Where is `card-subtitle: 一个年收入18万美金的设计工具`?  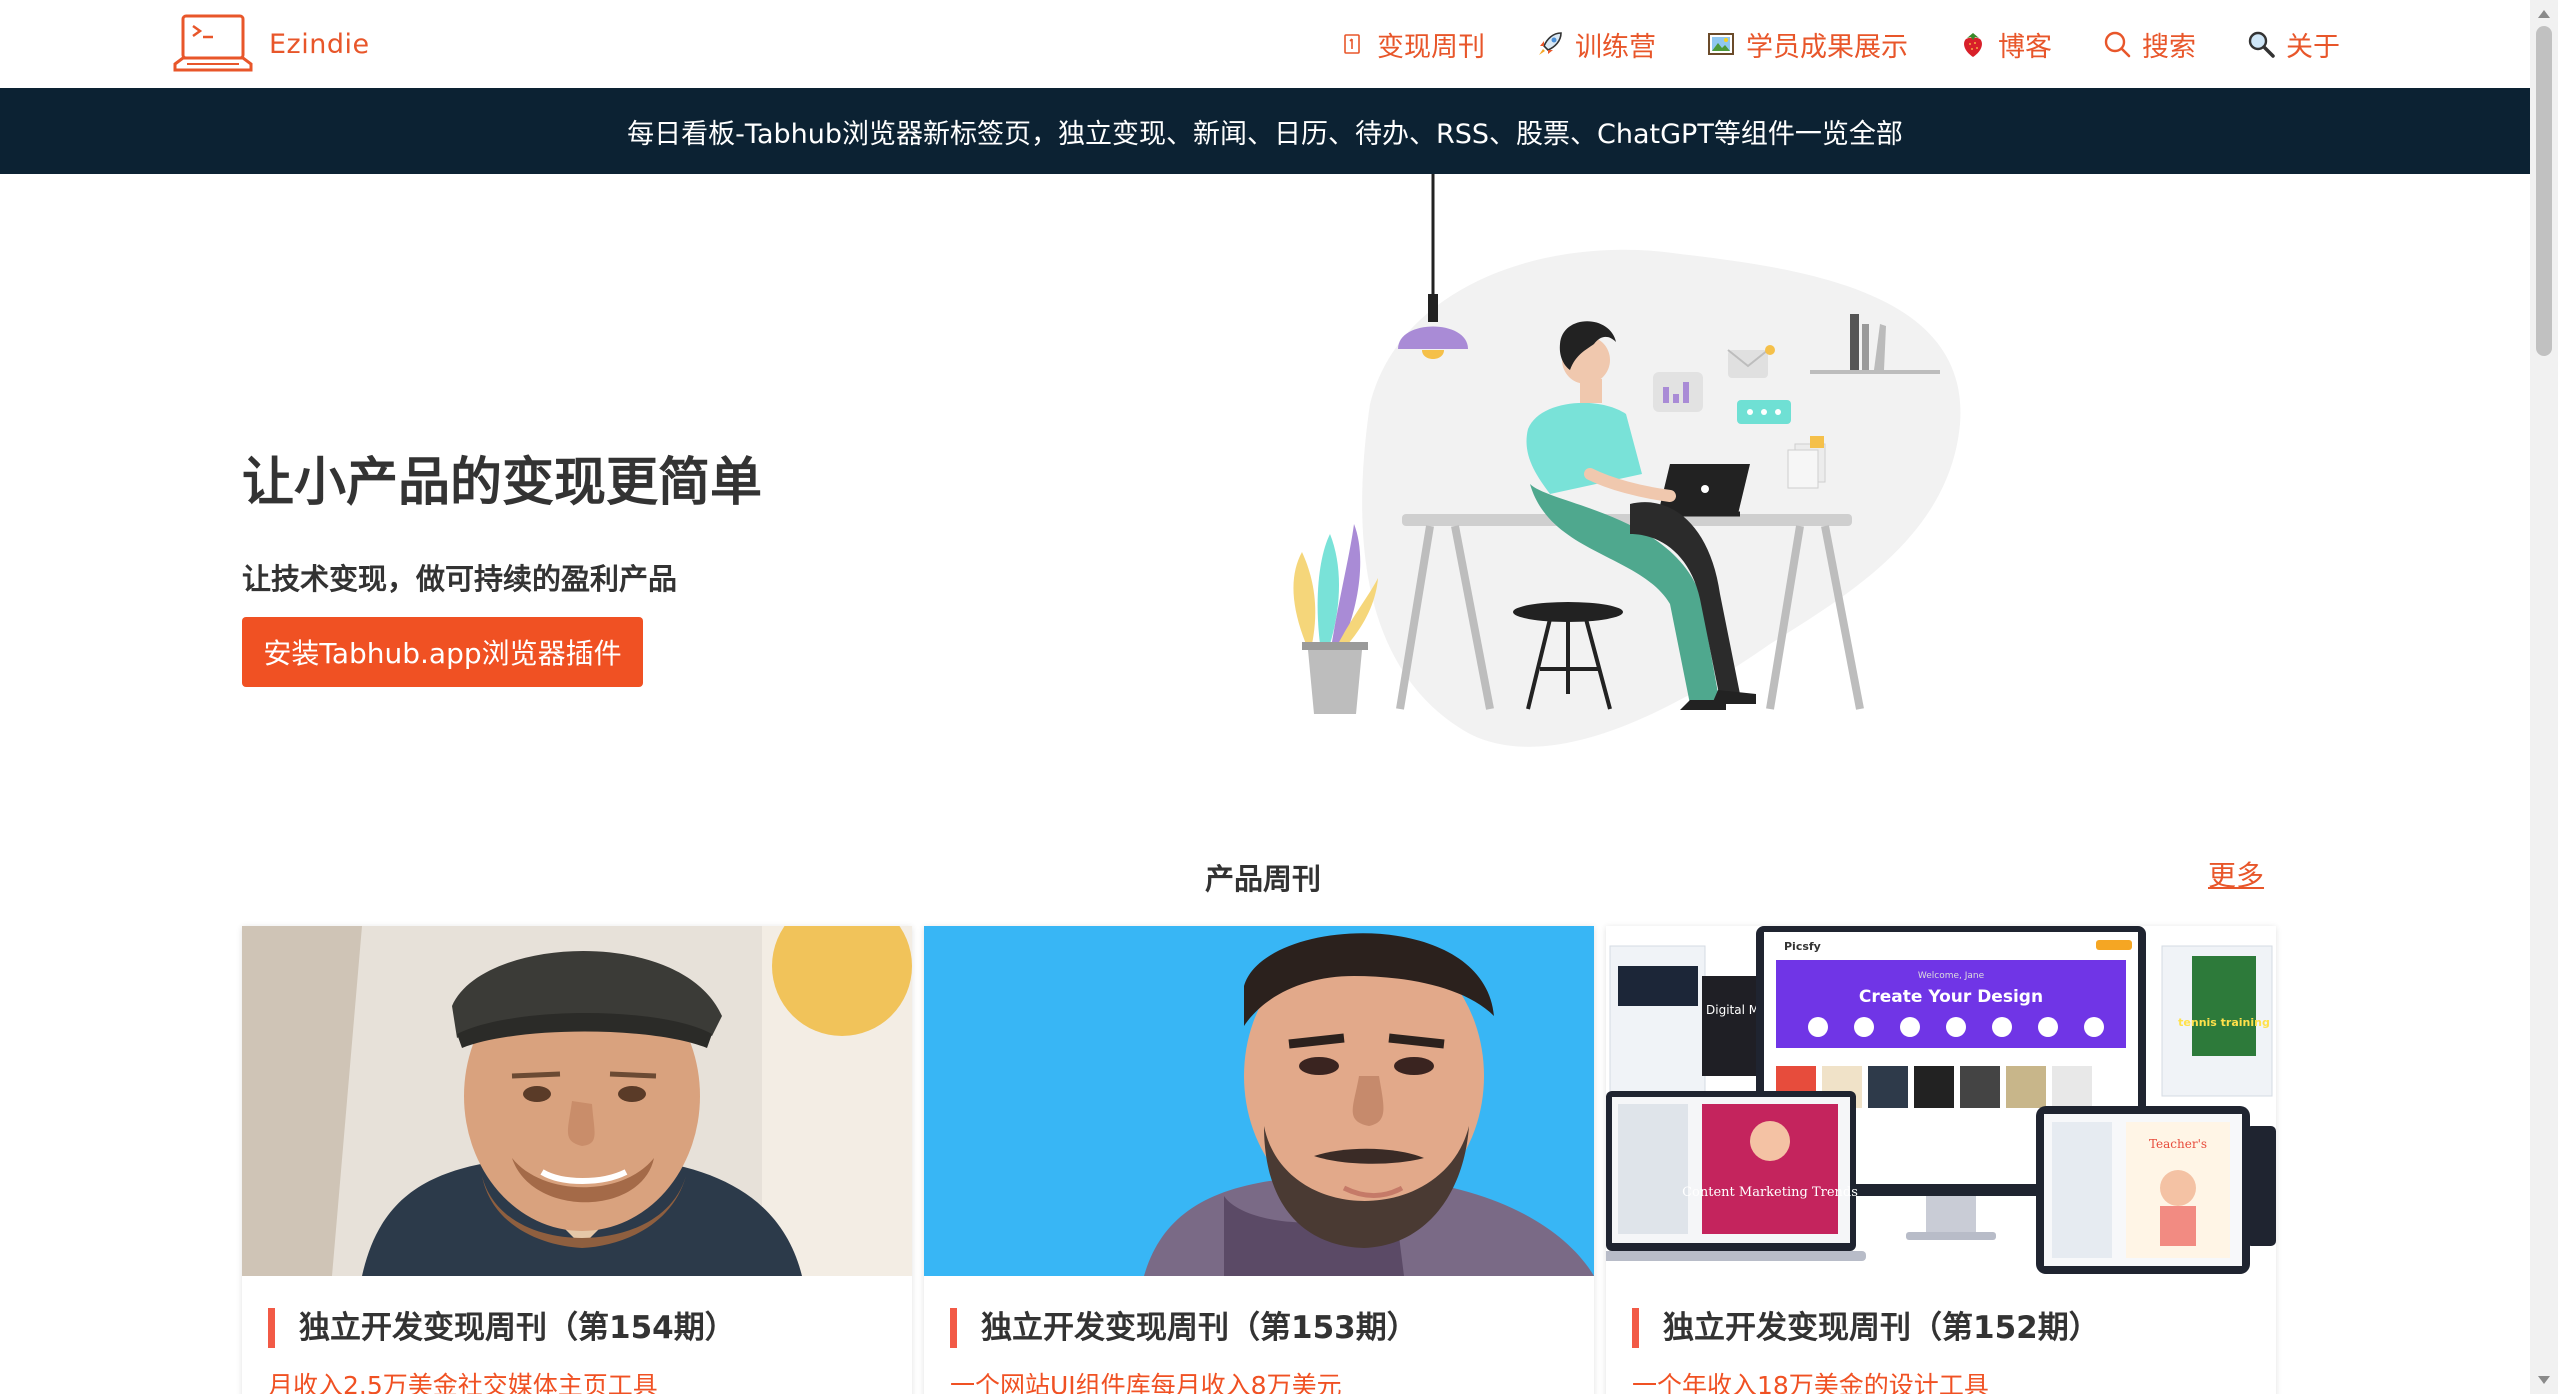
card-subtitle: 一个年收入18万美金的设计工具 is located at coordinates (1810, 1382).